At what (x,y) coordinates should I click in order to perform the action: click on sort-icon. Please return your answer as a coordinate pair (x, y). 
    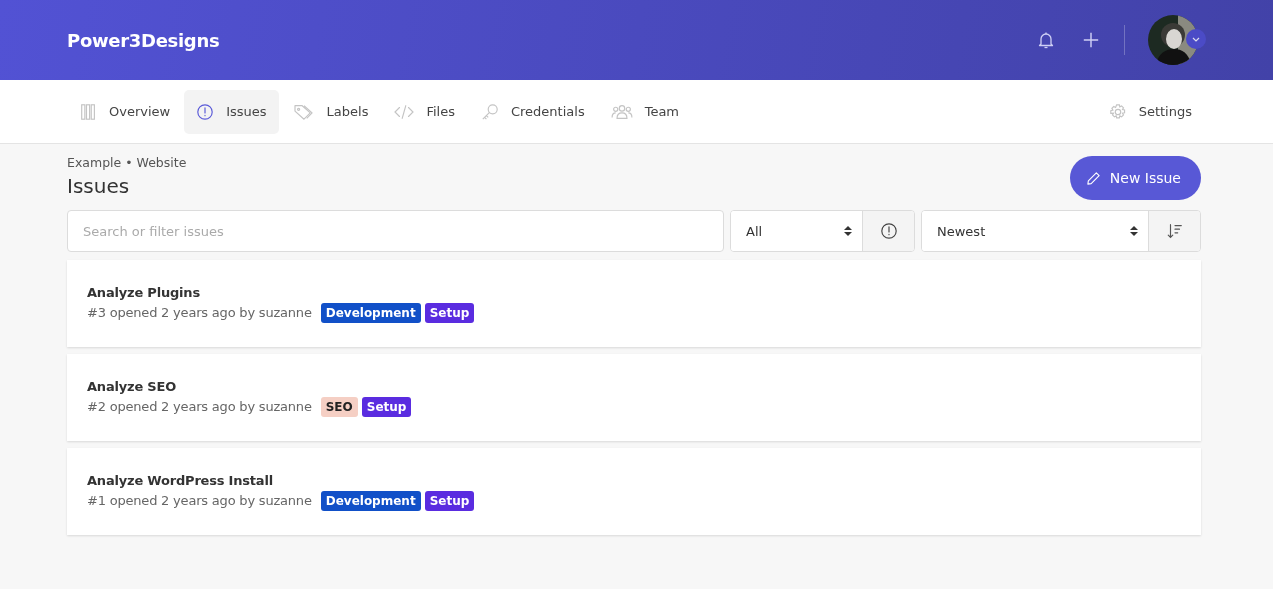
    Looking at the image, I should click on (1174, 231).